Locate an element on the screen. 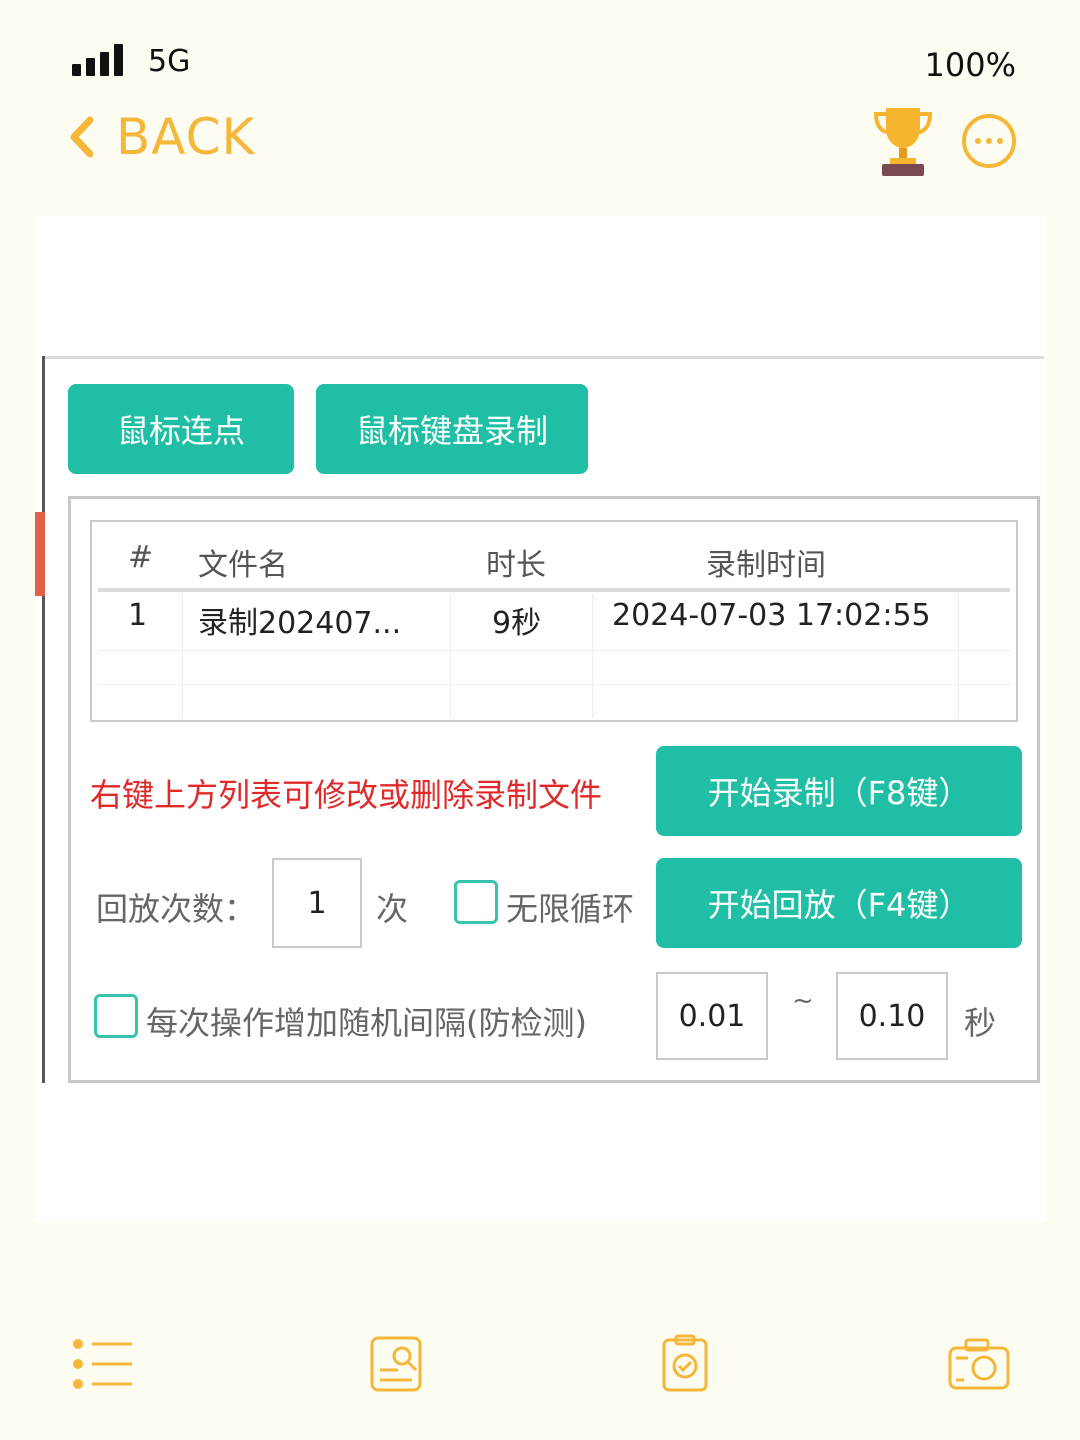 This screenshot has height=1440, width=1080. header-record-time: 录制时间 is located at coordinates (766, 565).